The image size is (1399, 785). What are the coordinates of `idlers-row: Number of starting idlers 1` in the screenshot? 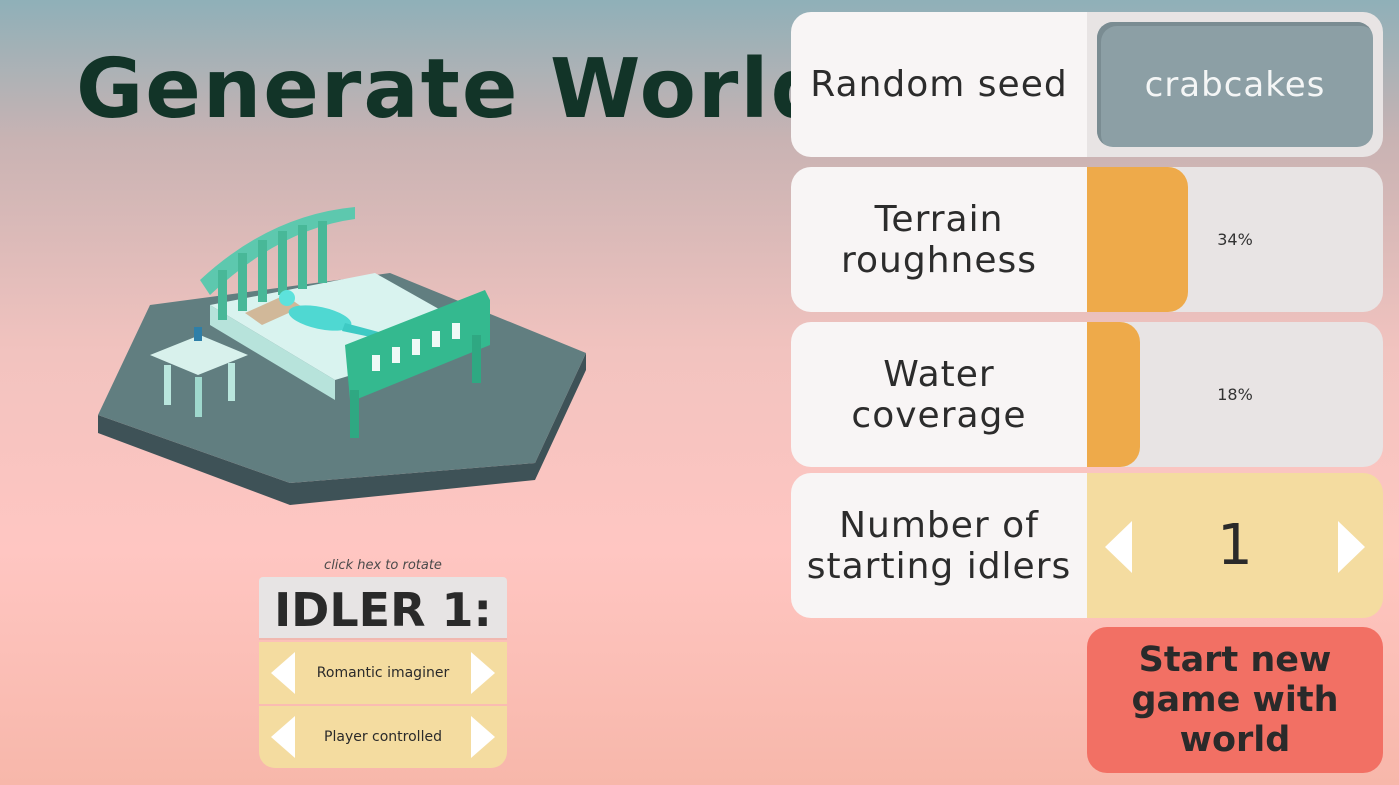 It's located at (1087, 545).